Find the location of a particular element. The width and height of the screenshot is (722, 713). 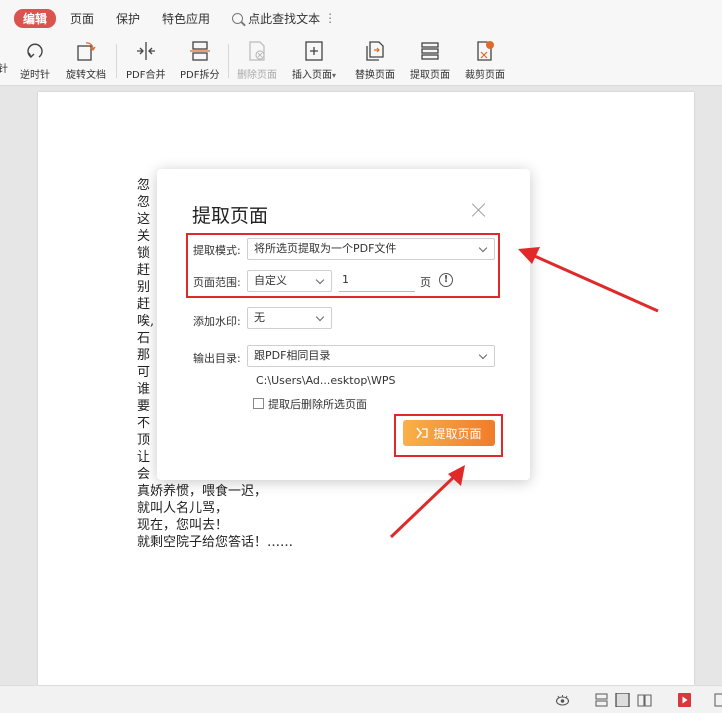

single-page-view-icon is located at coordinates (622, 700).